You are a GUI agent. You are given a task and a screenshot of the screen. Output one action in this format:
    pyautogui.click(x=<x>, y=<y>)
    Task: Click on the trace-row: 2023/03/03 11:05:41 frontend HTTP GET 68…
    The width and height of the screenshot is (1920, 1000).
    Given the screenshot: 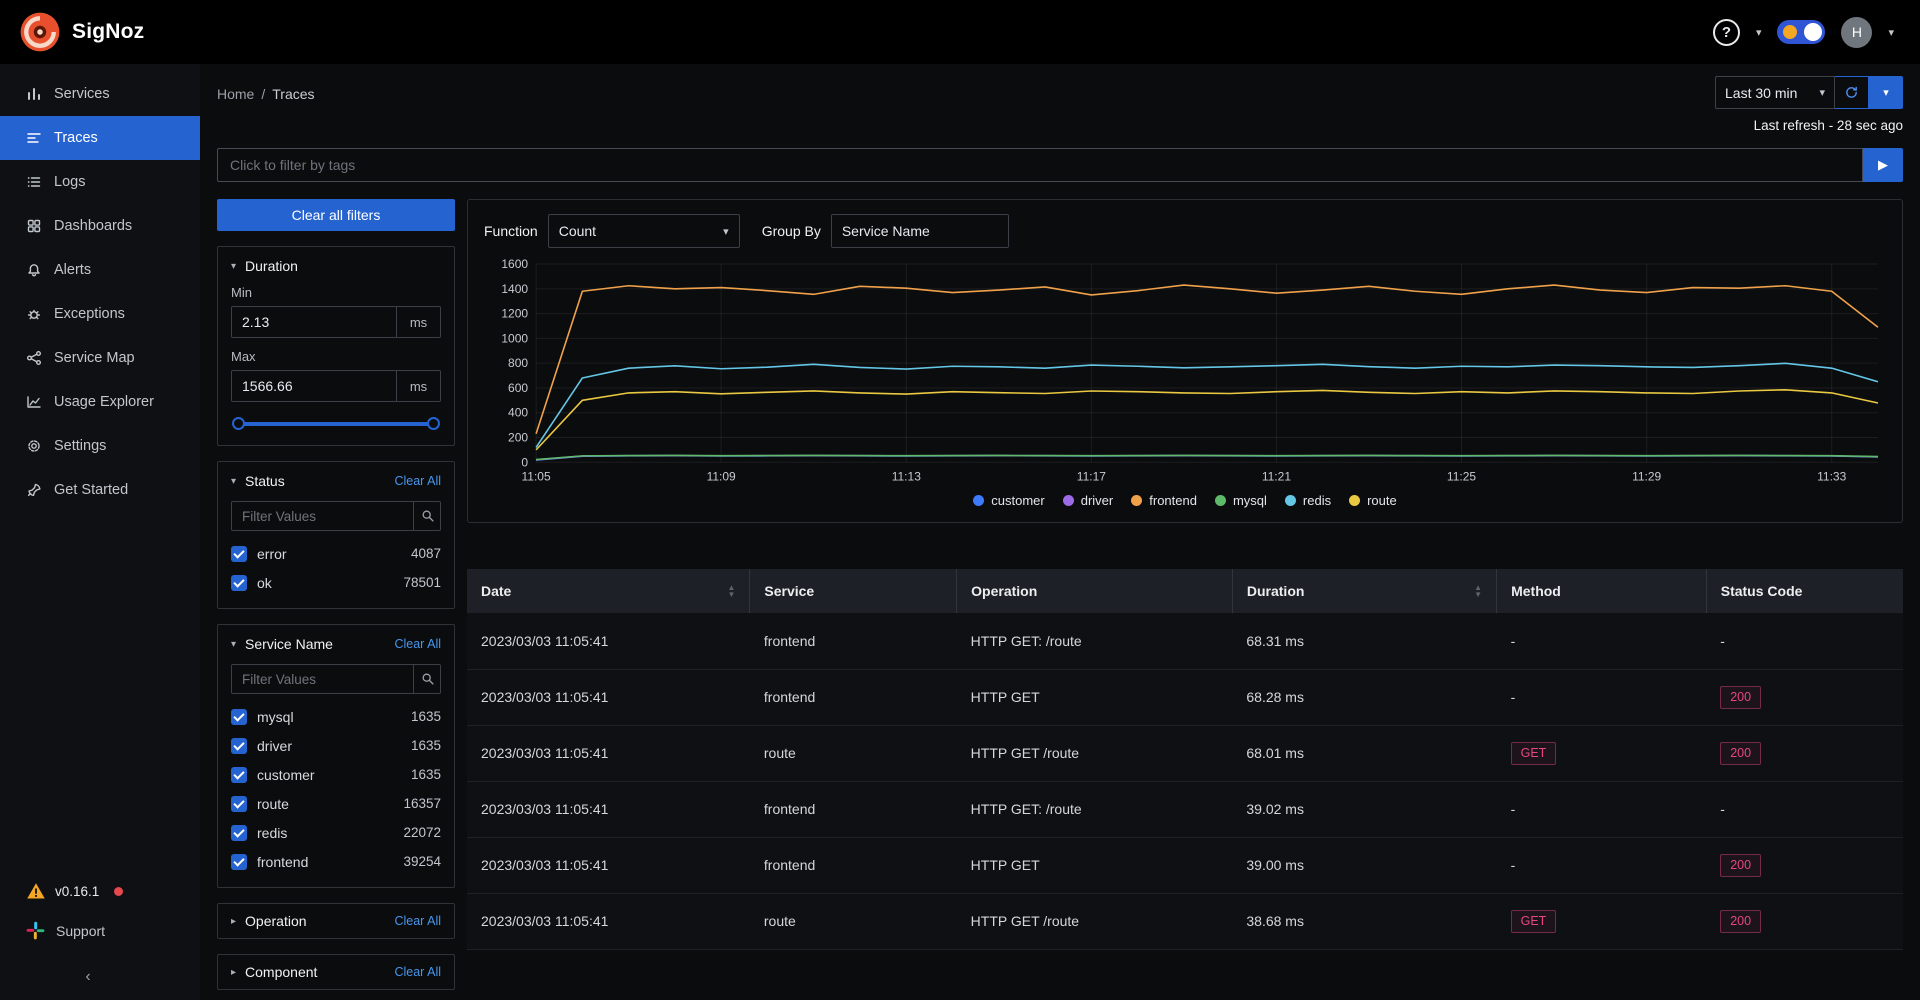 What is the action you would take?
    pyautogui.click(x=1185, y=697)
    